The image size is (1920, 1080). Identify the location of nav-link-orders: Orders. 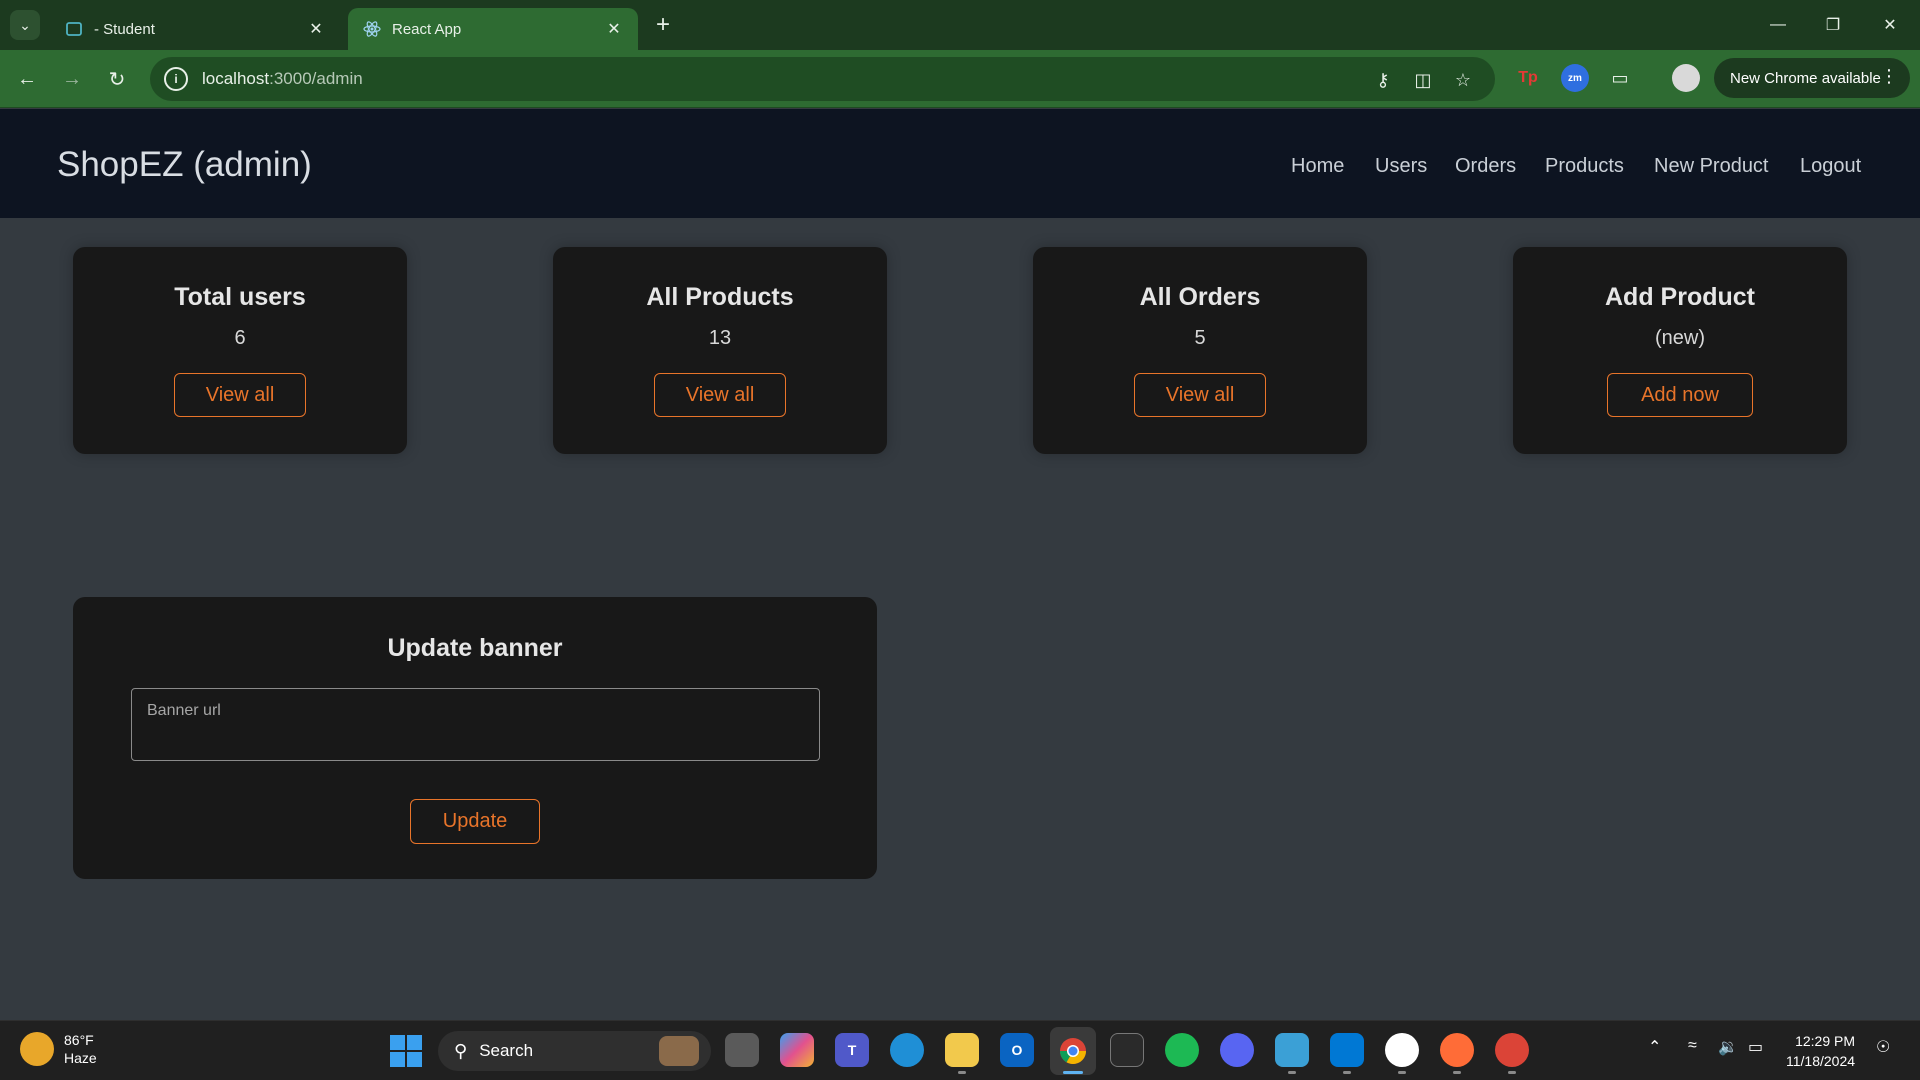
(1485, 166).